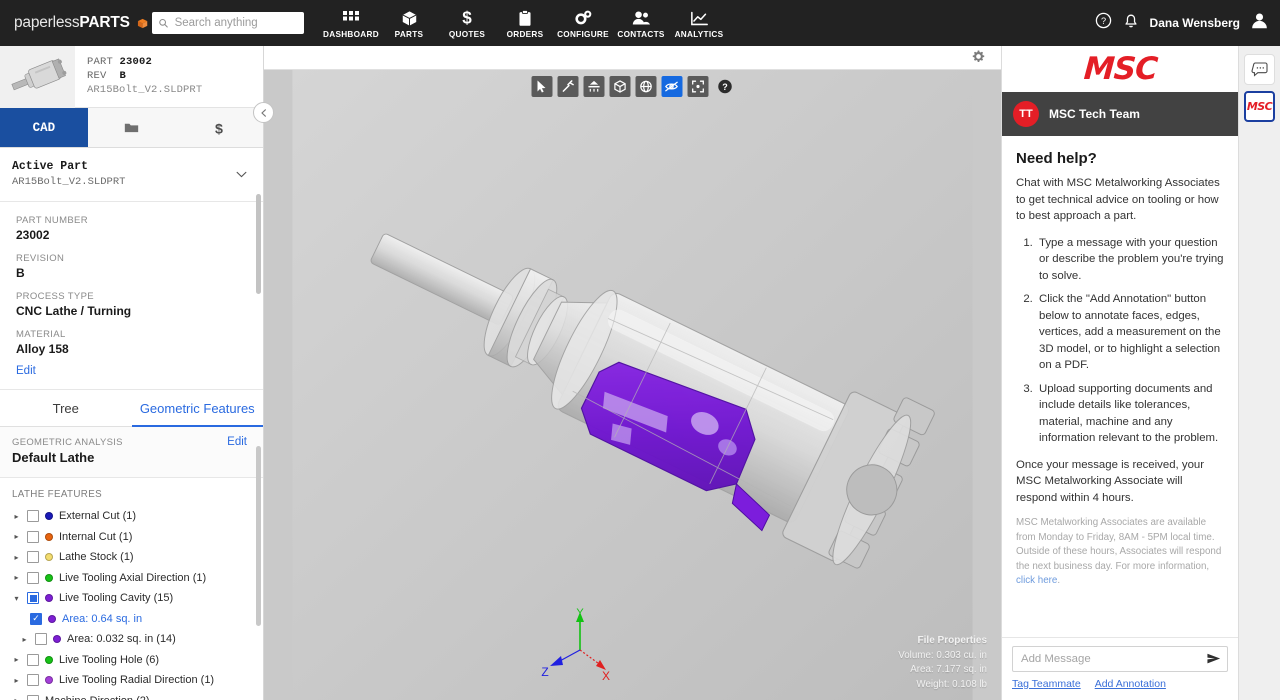 The image size is (1280, 700). I want to click on nav-item-dashboard: DASHBOARD, so click(351, 23).